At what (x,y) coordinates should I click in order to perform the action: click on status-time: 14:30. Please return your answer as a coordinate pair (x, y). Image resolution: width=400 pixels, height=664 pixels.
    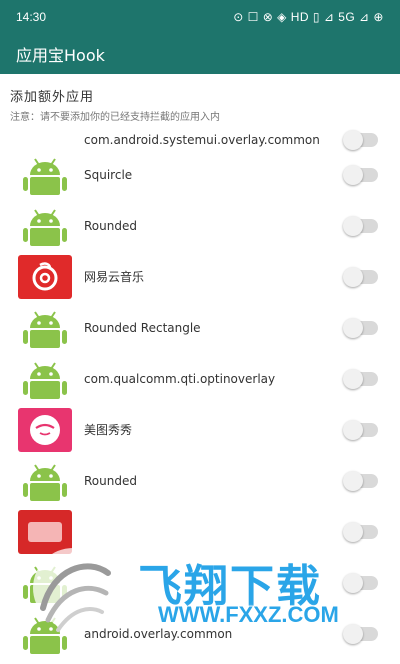
    Looking at the image, I should click on (31, 17).